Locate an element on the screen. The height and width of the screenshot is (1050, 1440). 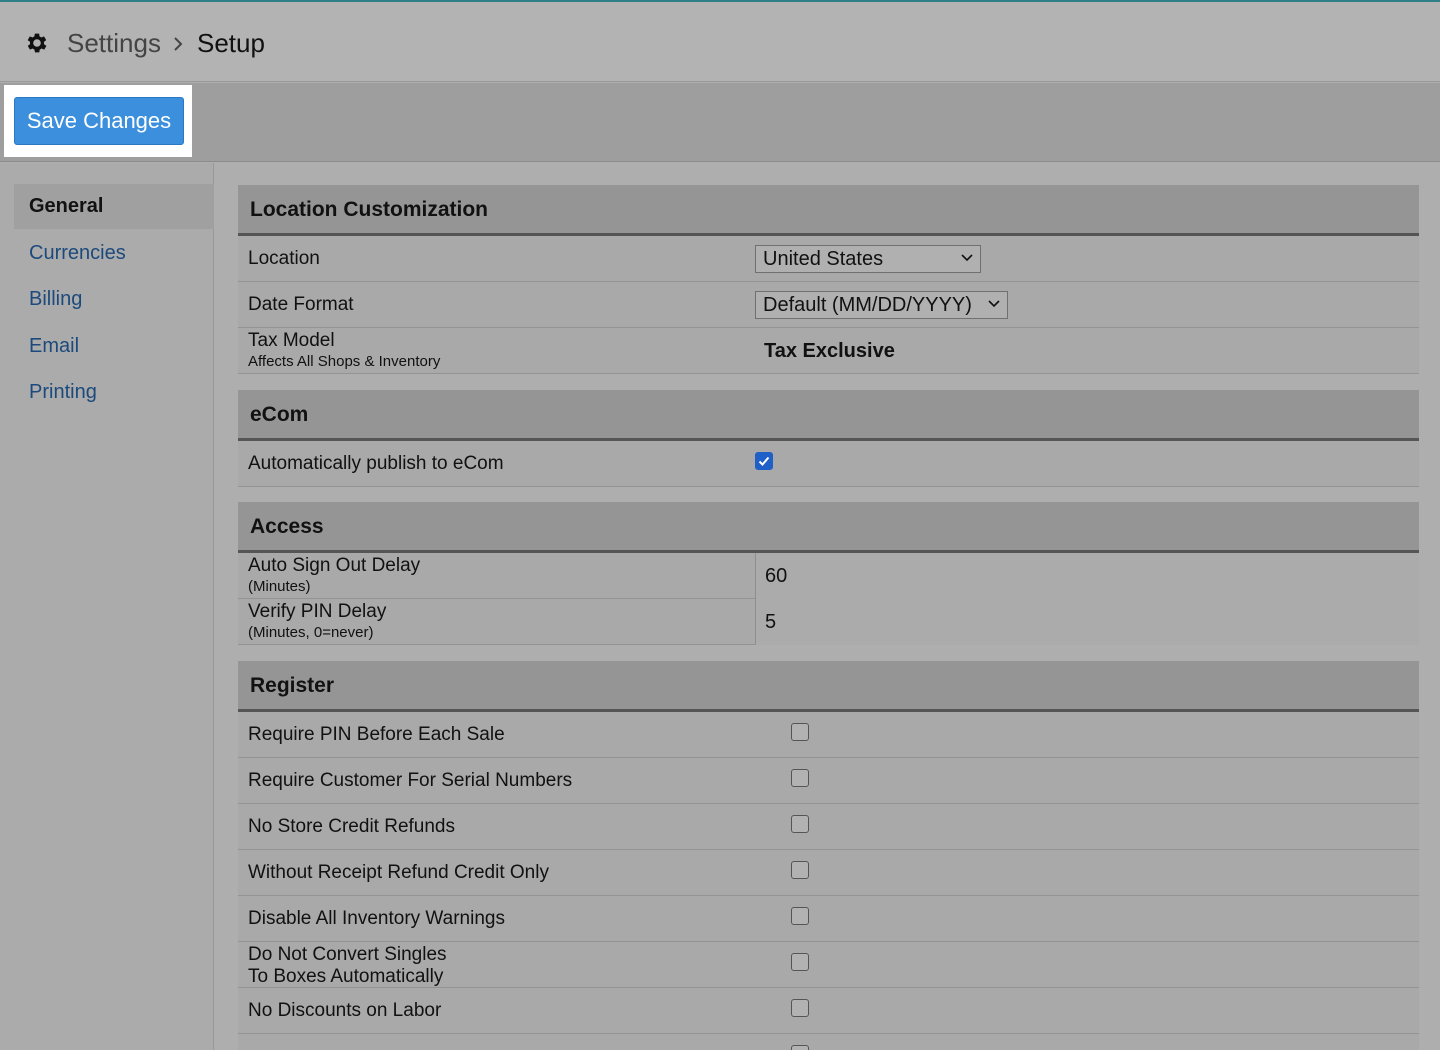
location-label: Location is located at coordinates (284, 258).